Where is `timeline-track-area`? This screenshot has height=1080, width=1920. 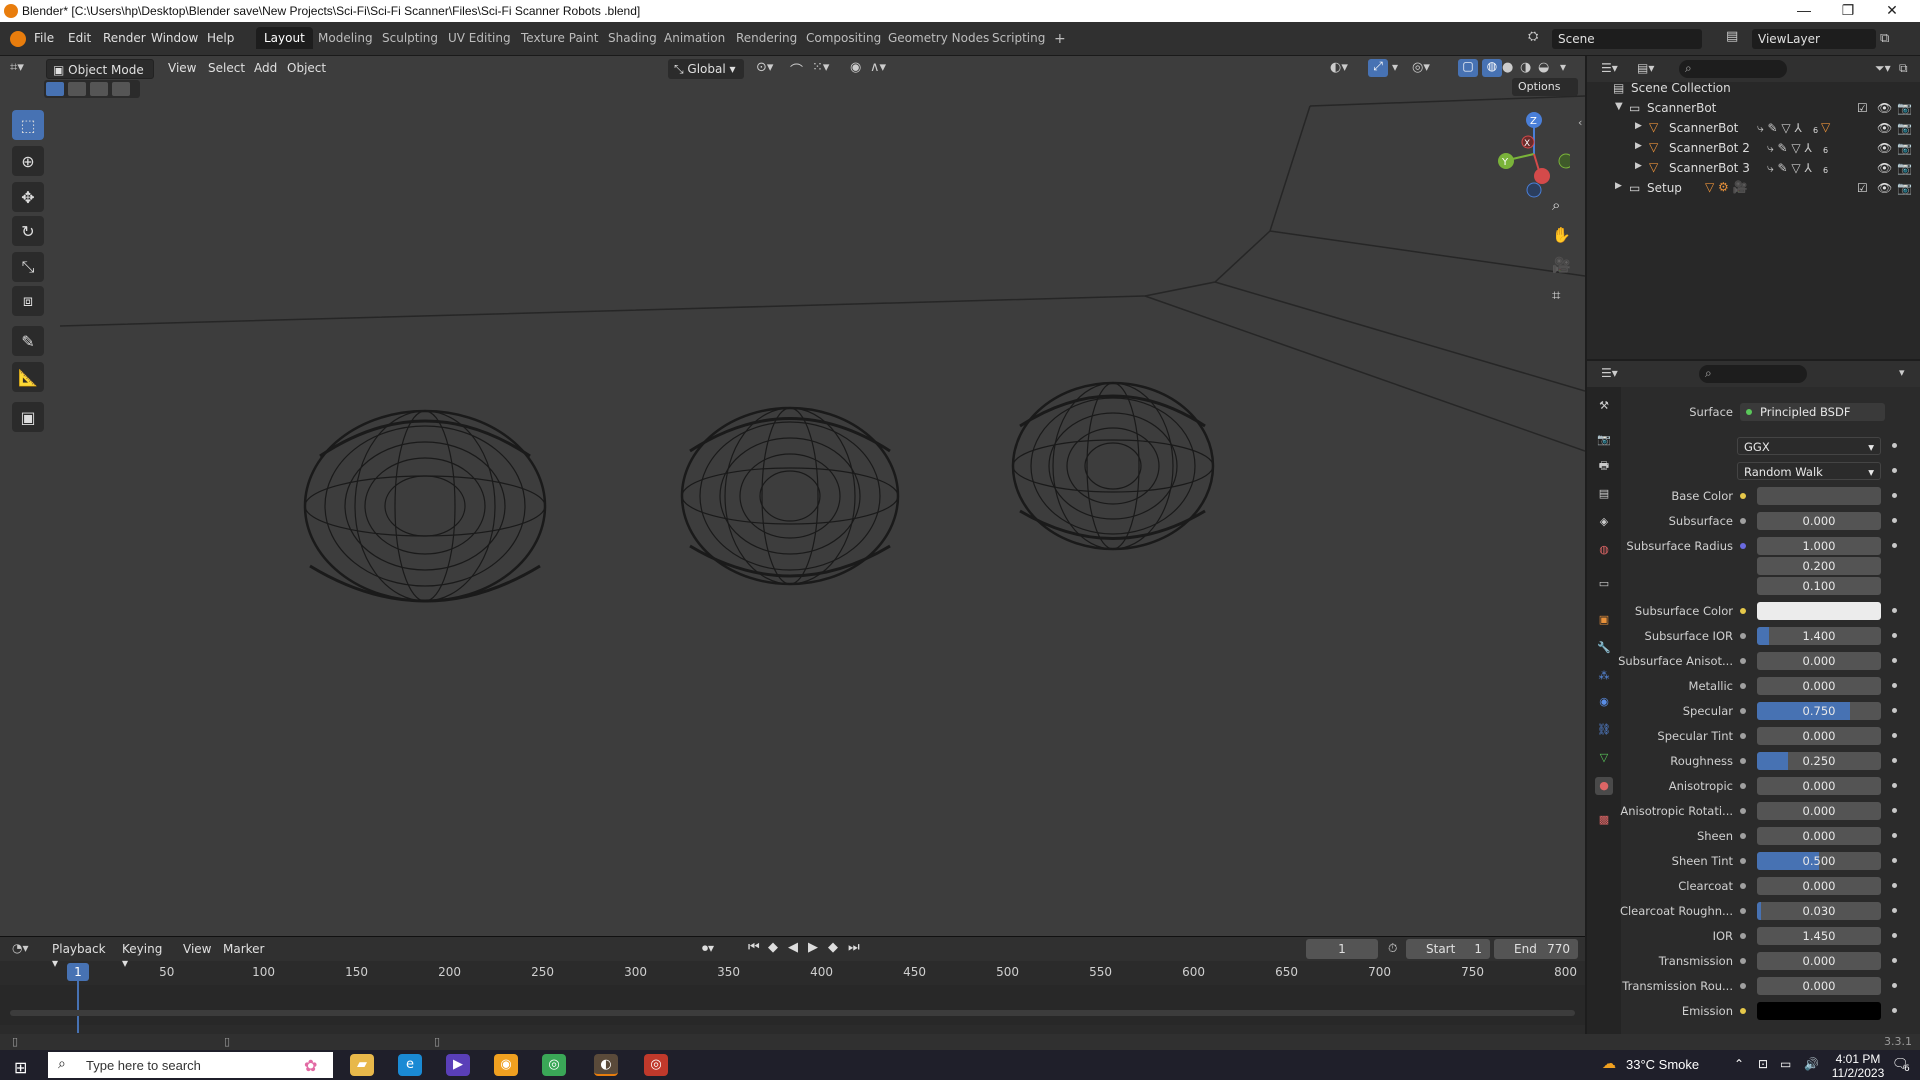
timeline-track-area is located at coordinates (792, 1005).